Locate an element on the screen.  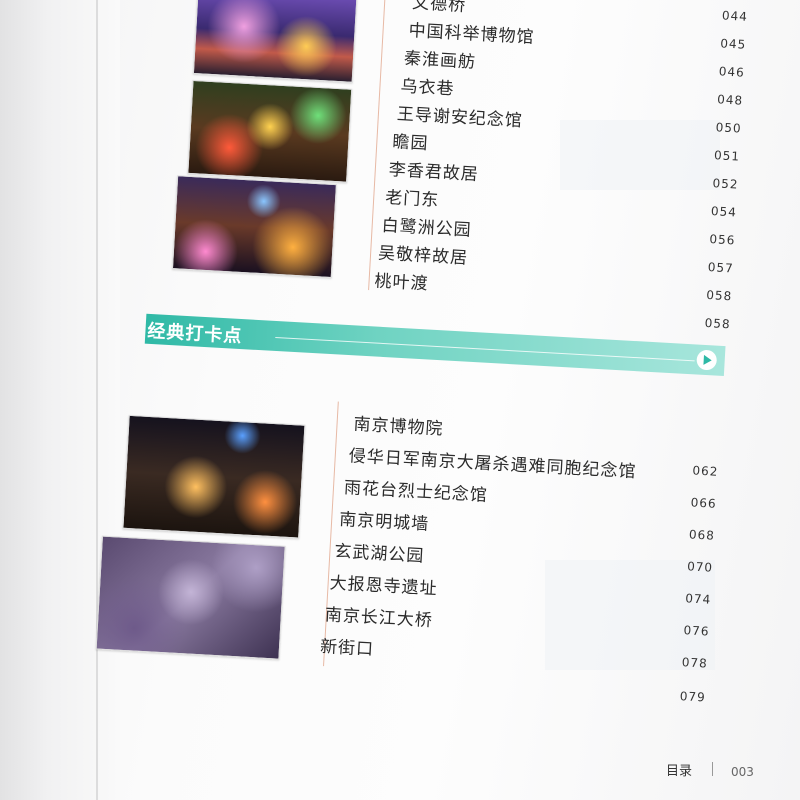
toc-item-page: 079 is located at coordinates (693, 697).